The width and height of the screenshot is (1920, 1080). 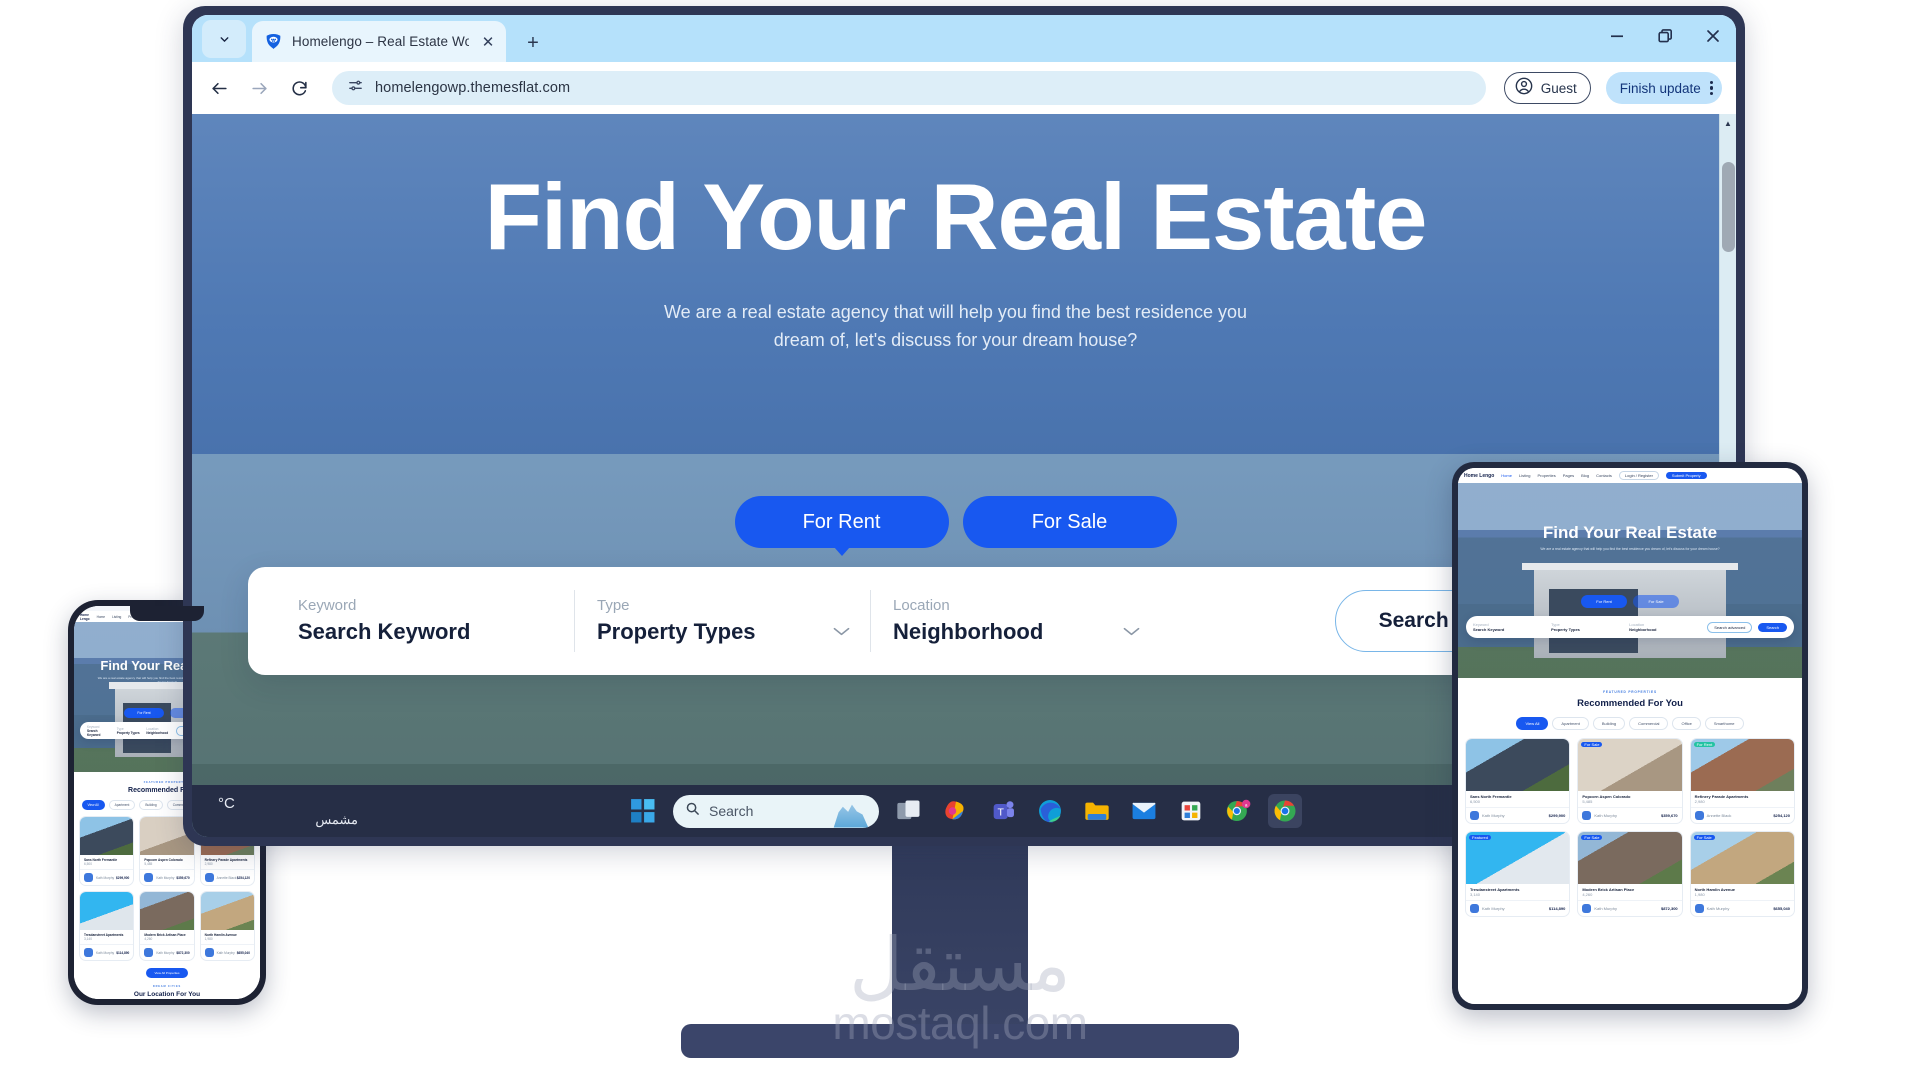 I want to click on mini-property-body: Refinery Parade Apartments 2,980, so click(x=1742, y=799).